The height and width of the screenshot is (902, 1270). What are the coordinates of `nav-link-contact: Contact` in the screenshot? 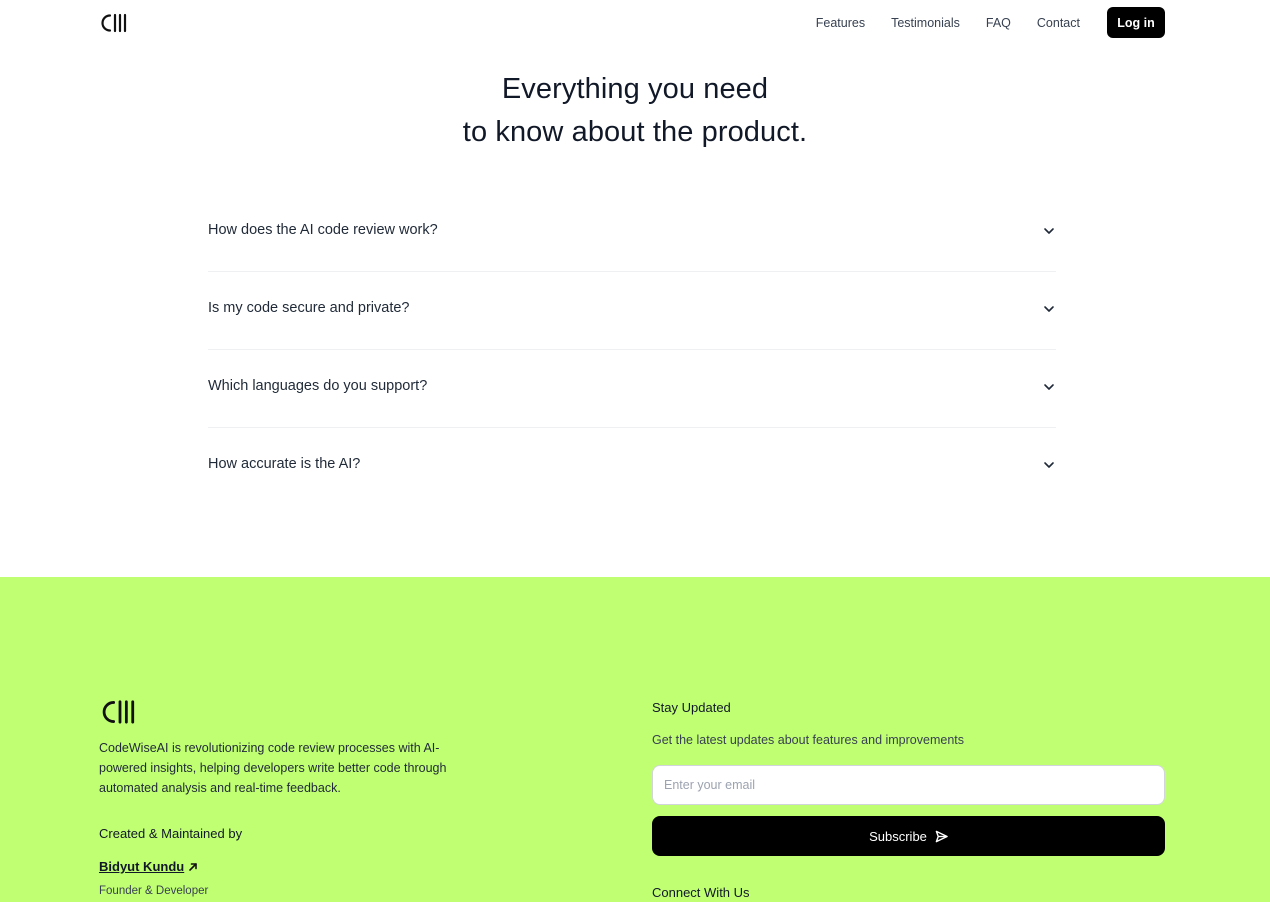 It's located at (1058, 23).